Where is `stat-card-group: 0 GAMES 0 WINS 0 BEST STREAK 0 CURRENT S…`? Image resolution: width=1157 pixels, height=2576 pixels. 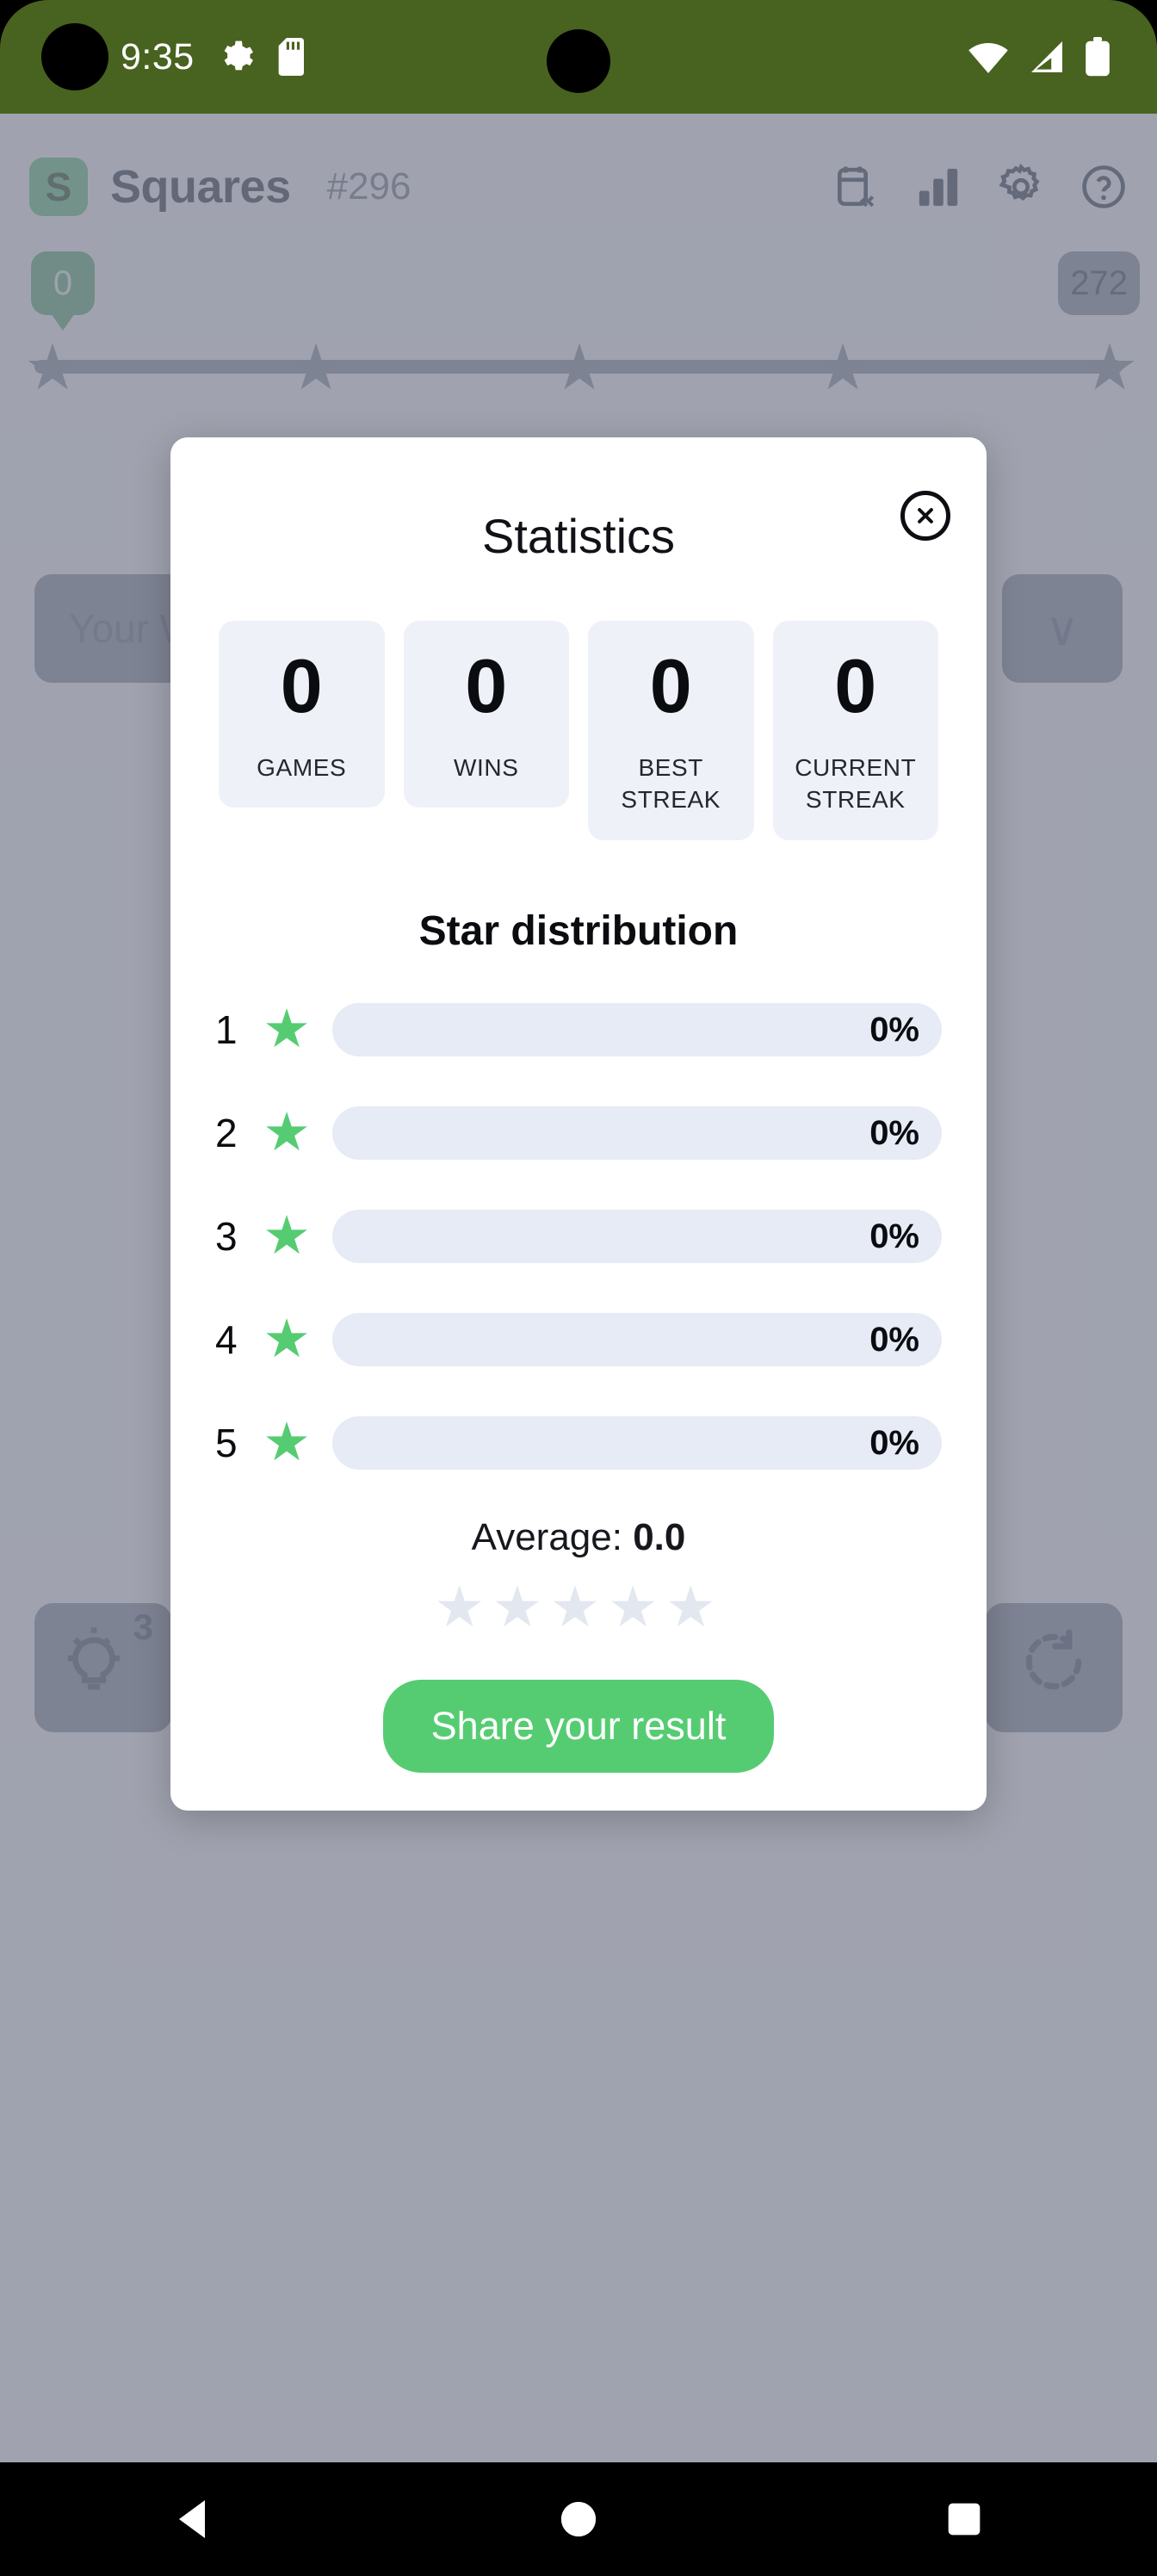
stat-card-group: 0 GAMES 0 WINS 0 BEST STREAK 0 CURRENT S… is located at coordinates (579, 731).